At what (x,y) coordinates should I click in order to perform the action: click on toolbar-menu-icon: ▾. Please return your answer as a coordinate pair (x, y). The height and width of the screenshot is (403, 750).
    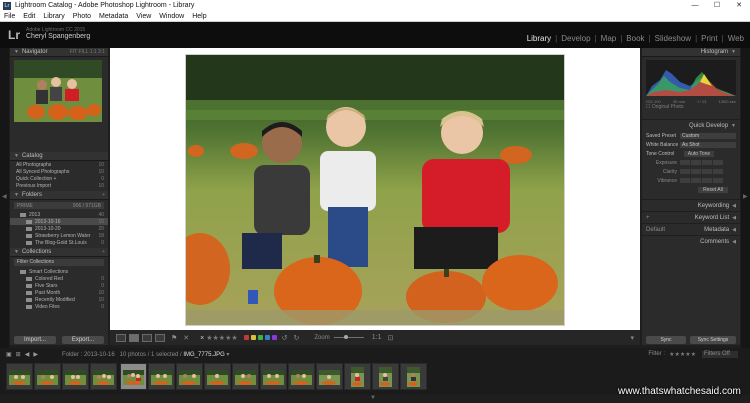
    Looking at the image, I should click on (632, 338).